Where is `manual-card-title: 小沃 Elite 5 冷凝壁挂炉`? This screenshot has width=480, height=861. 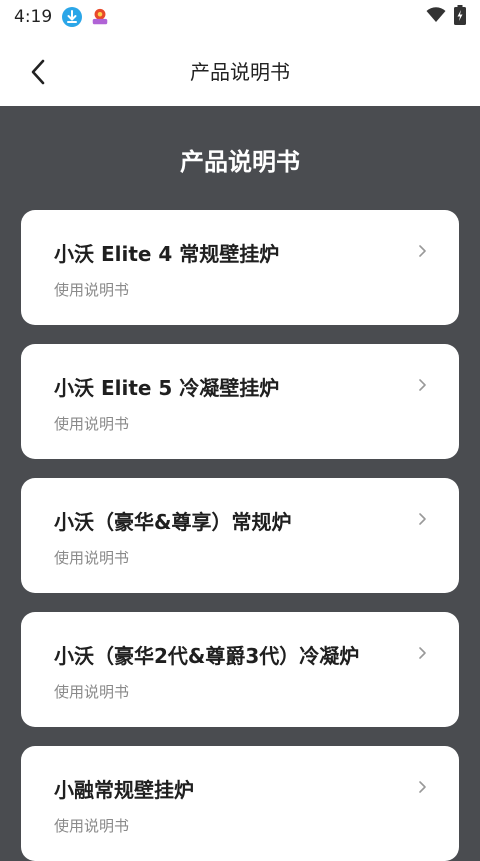
manual-card-title: 小沃 Elite 5 冷凝壁挂炉 is located at coordinates (167, 388).